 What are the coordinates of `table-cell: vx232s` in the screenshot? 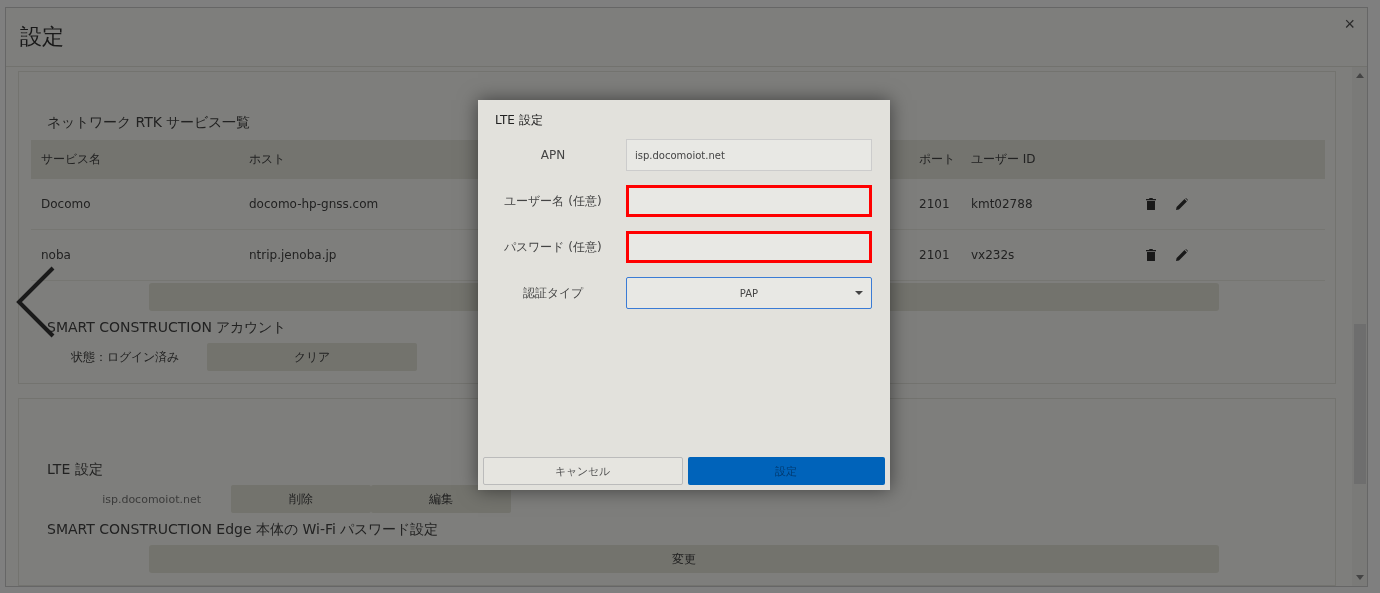 It's located at (993, 255).